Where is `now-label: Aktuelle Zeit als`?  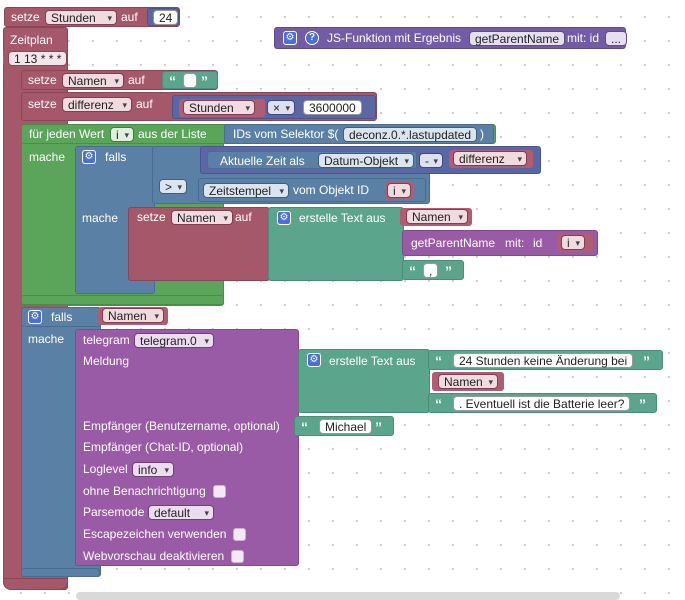 now-label: Aktuelle Zeit als is located at coordinates (262, 161).